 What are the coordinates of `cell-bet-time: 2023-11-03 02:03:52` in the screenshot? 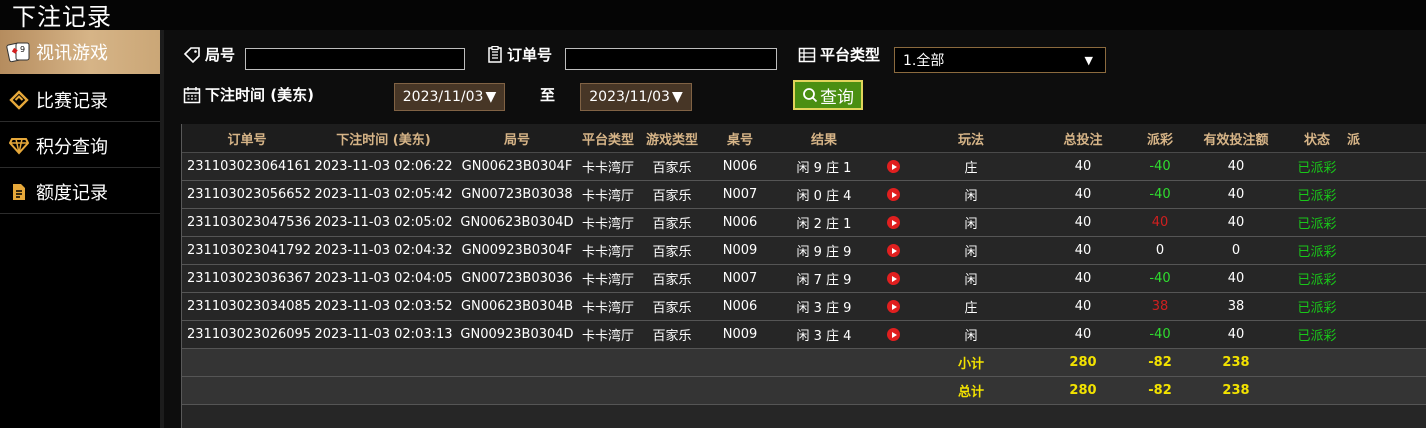 It's located at (383, 306).